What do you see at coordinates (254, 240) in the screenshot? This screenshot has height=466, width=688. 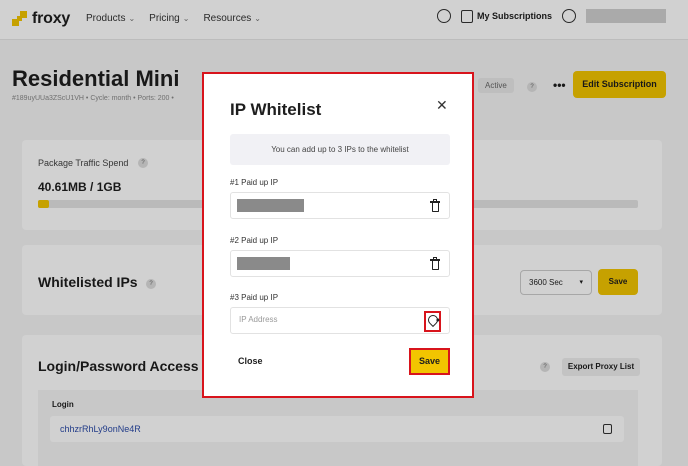 I see `ip-slot-2-label: #2 Paid up IP` at bounding box center [254, 240].